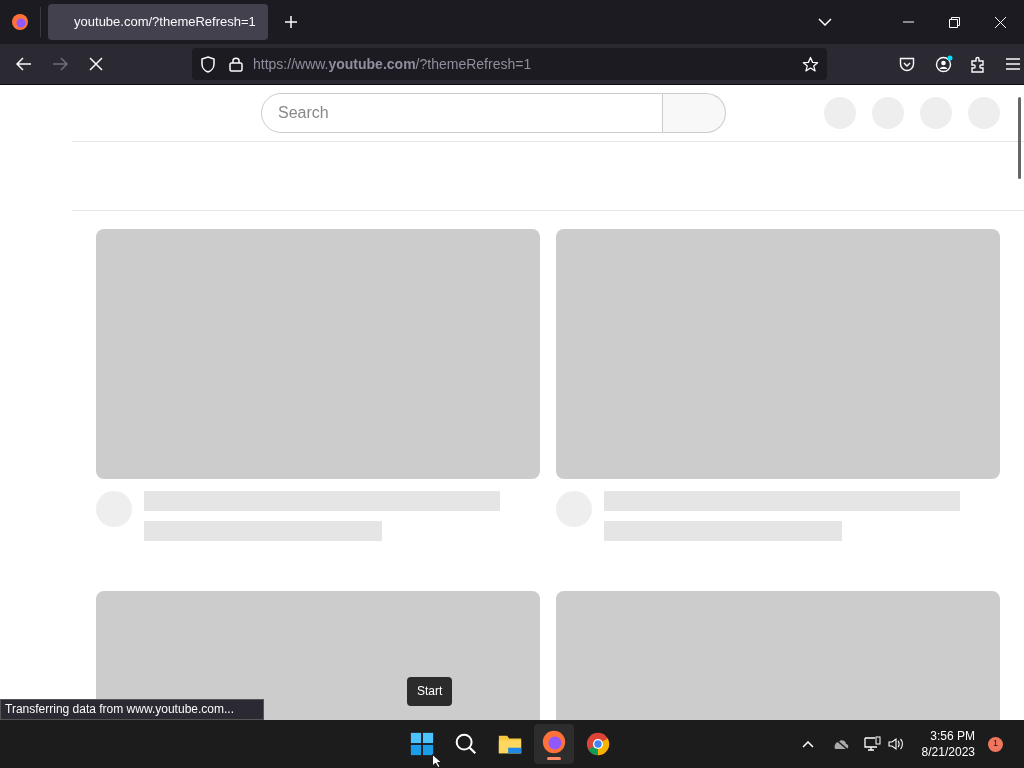 The image size is (1024, 768). I want to click on chrome-icon, so click(598, 744).